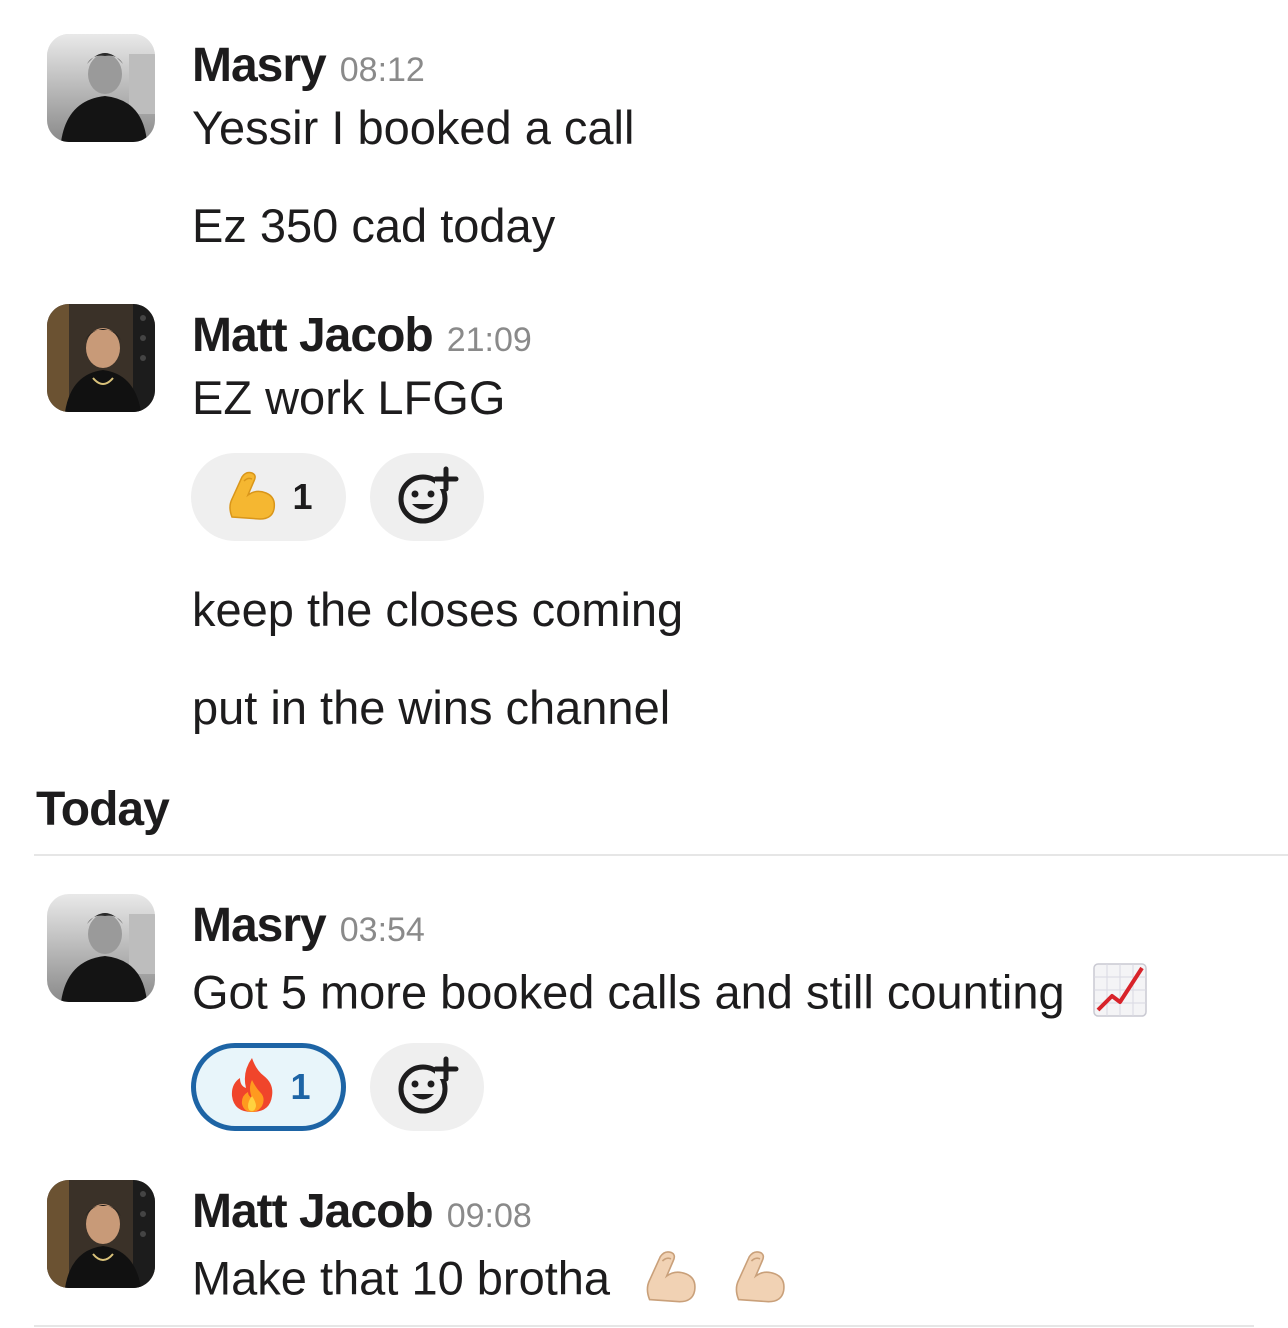 The width and height of the screenshot is (1288, 1328). What do you see at coordinates (374, 225) in the screenshot?
I see `message-text: Ez 350 cad today` at bounding box center [374, 225].